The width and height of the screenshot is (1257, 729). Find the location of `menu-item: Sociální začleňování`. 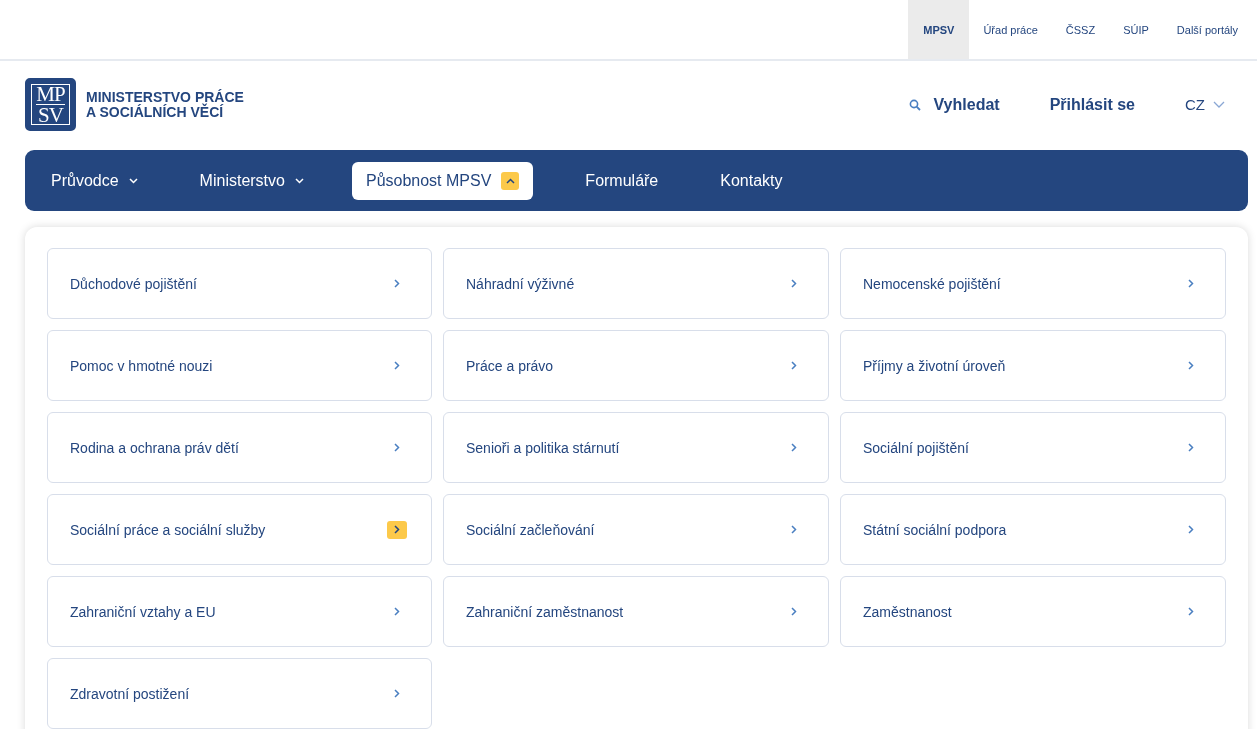

menu-item: Sociální začleňování is located at coordinates (636, 529).